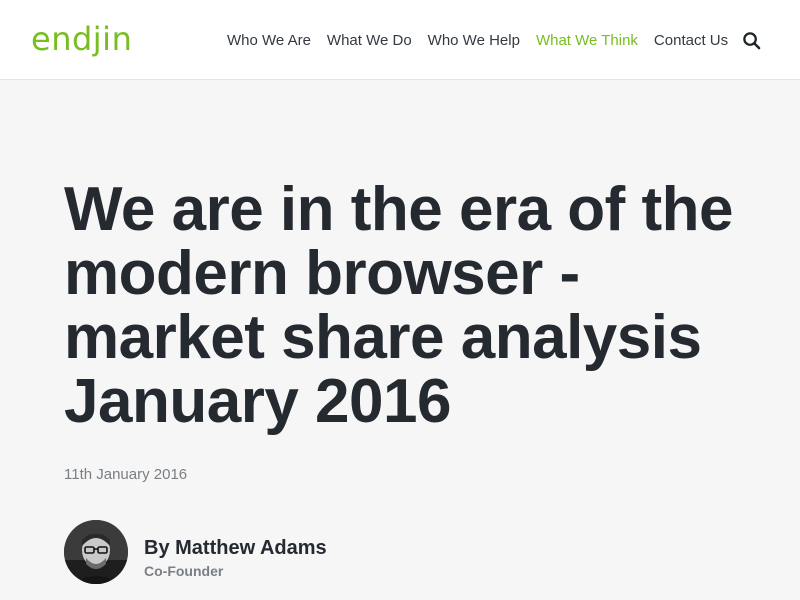  I want to click on avatar-photo, so click(96, 552).